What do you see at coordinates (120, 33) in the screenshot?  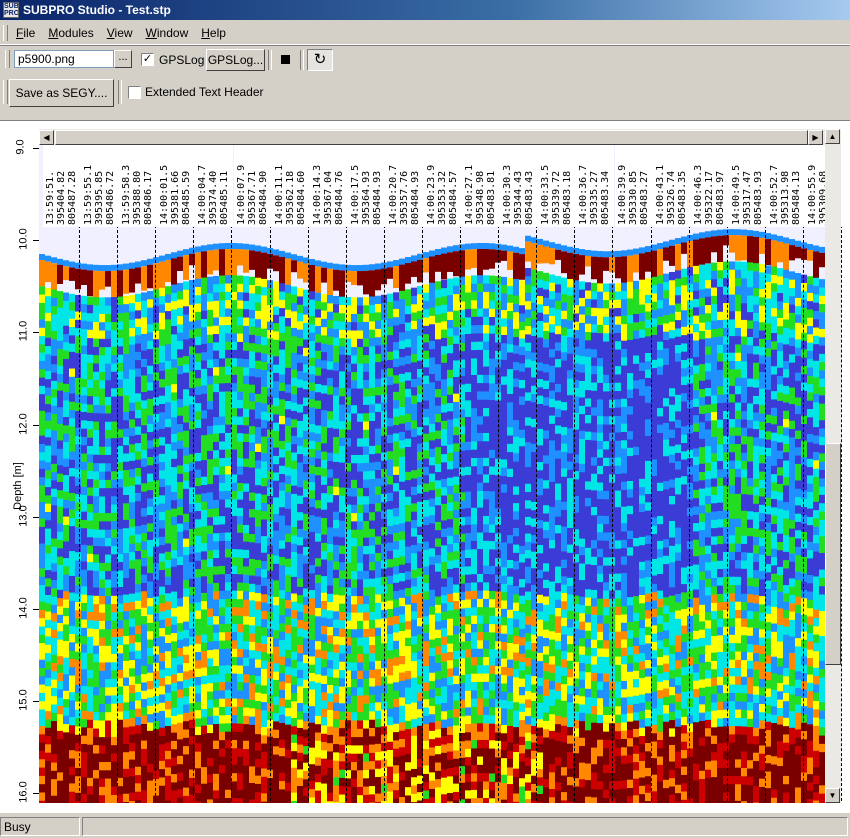 I see `menu-view: View` at bounding box center [120, 33].